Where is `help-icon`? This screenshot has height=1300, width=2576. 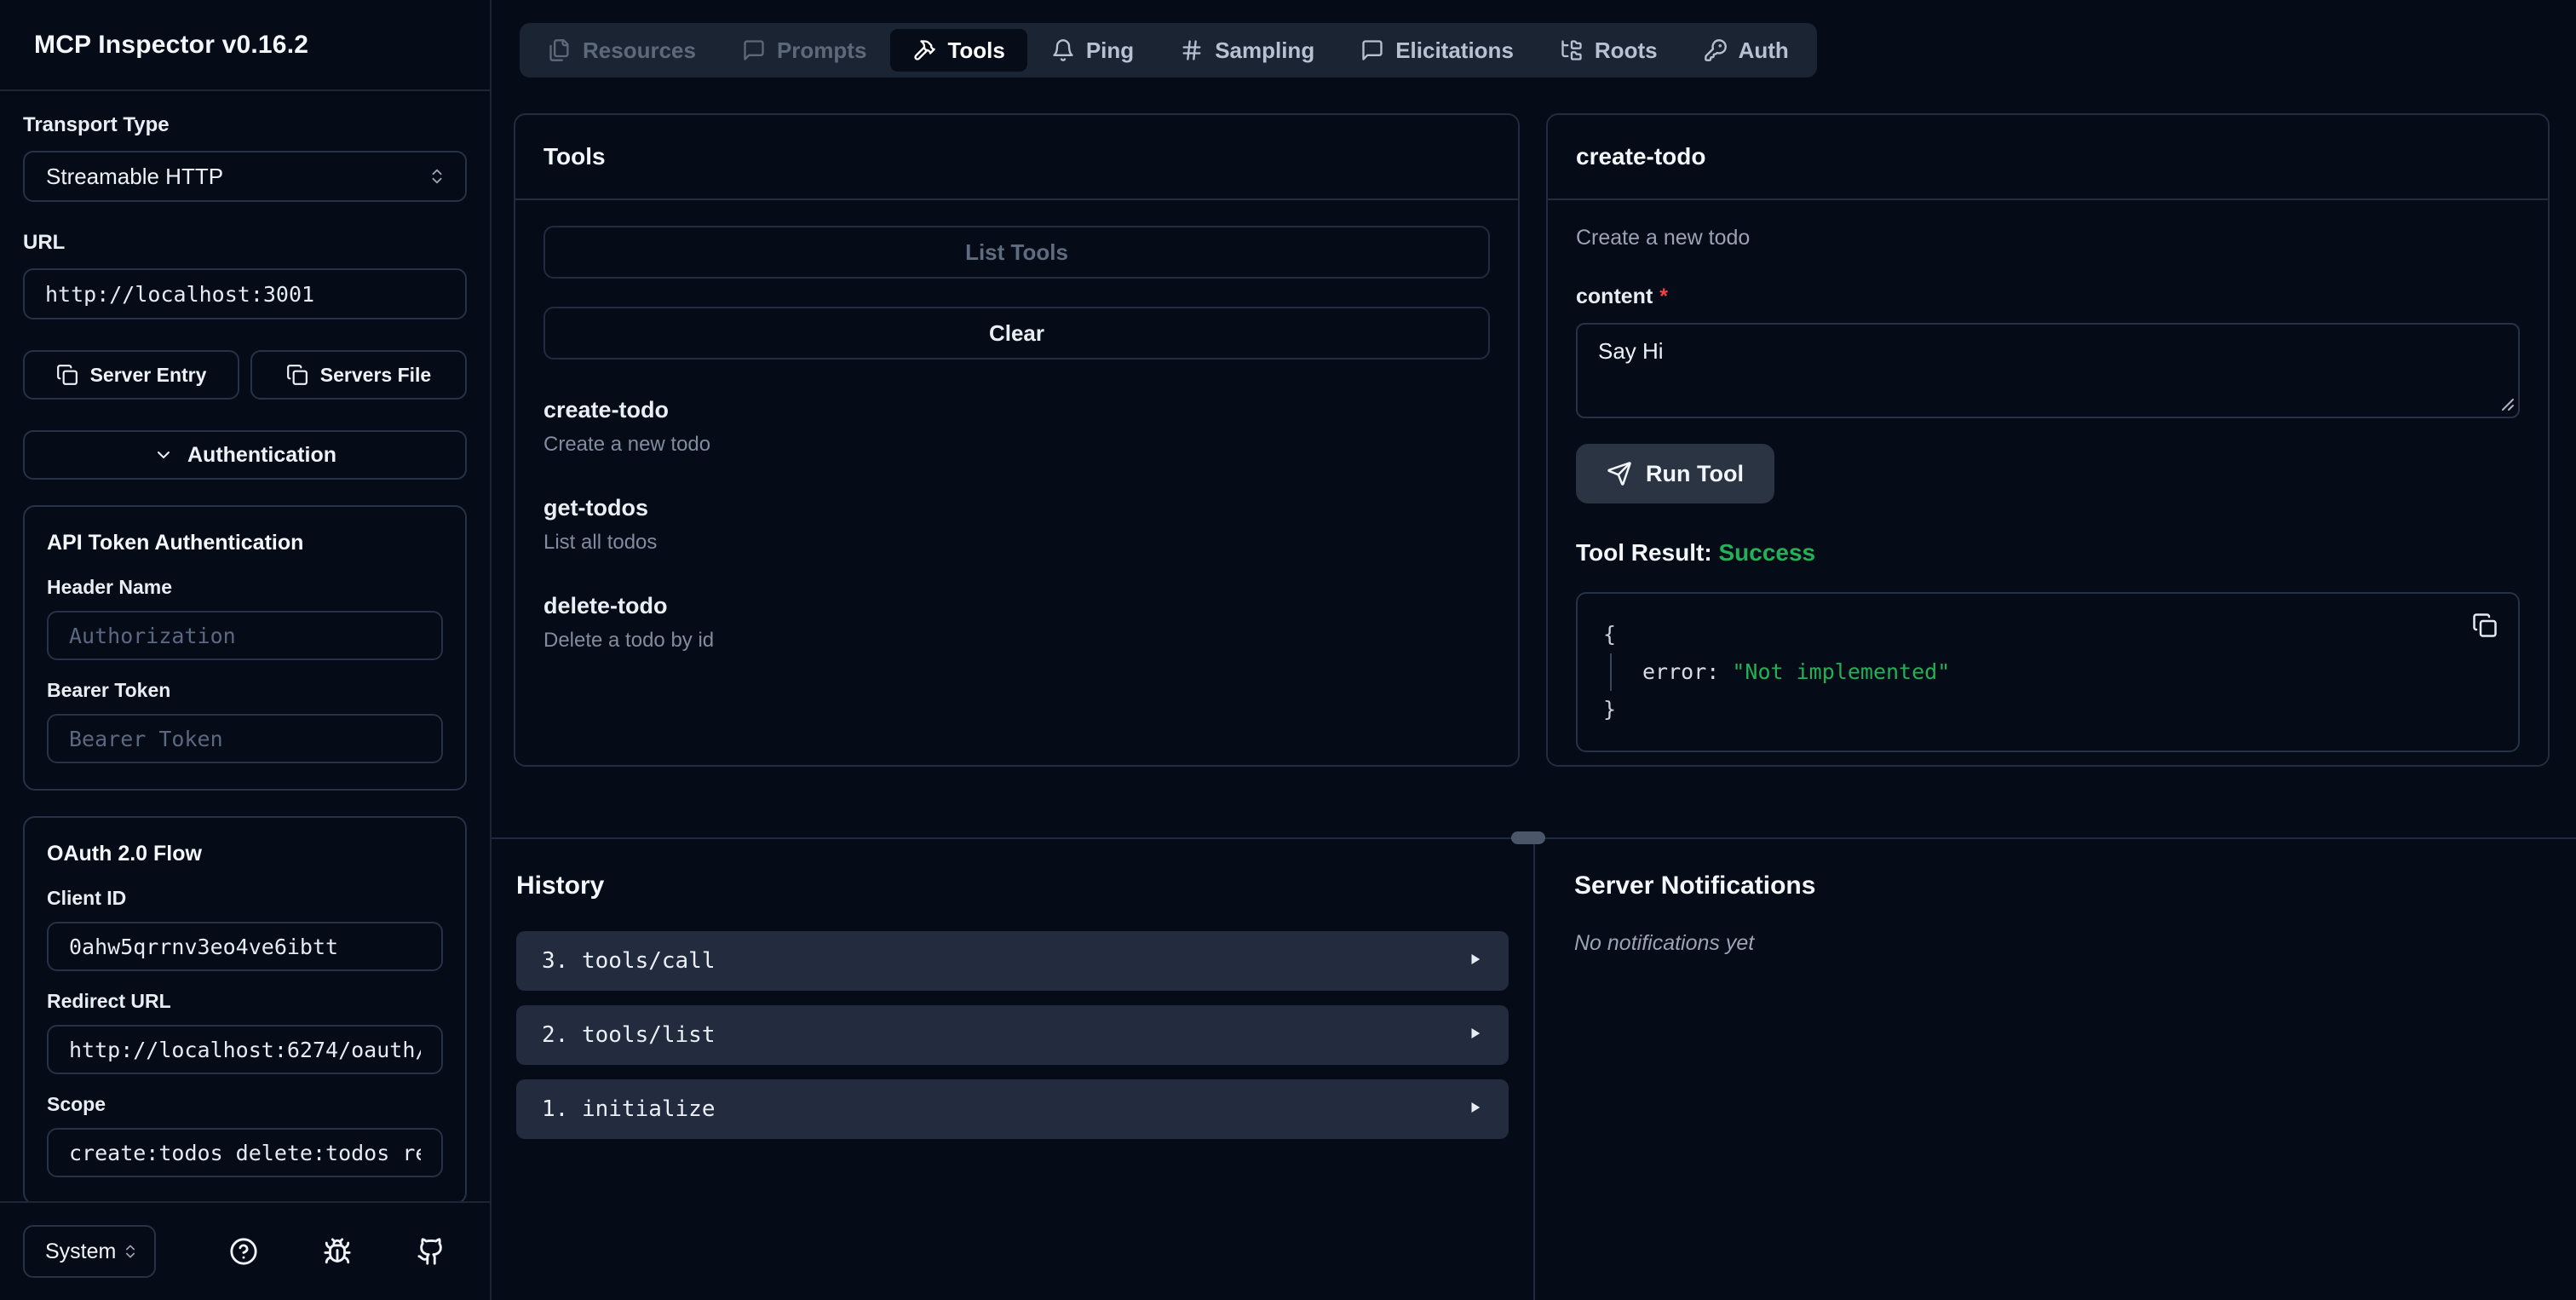 help-icon is located at coordinates (244, 1251).